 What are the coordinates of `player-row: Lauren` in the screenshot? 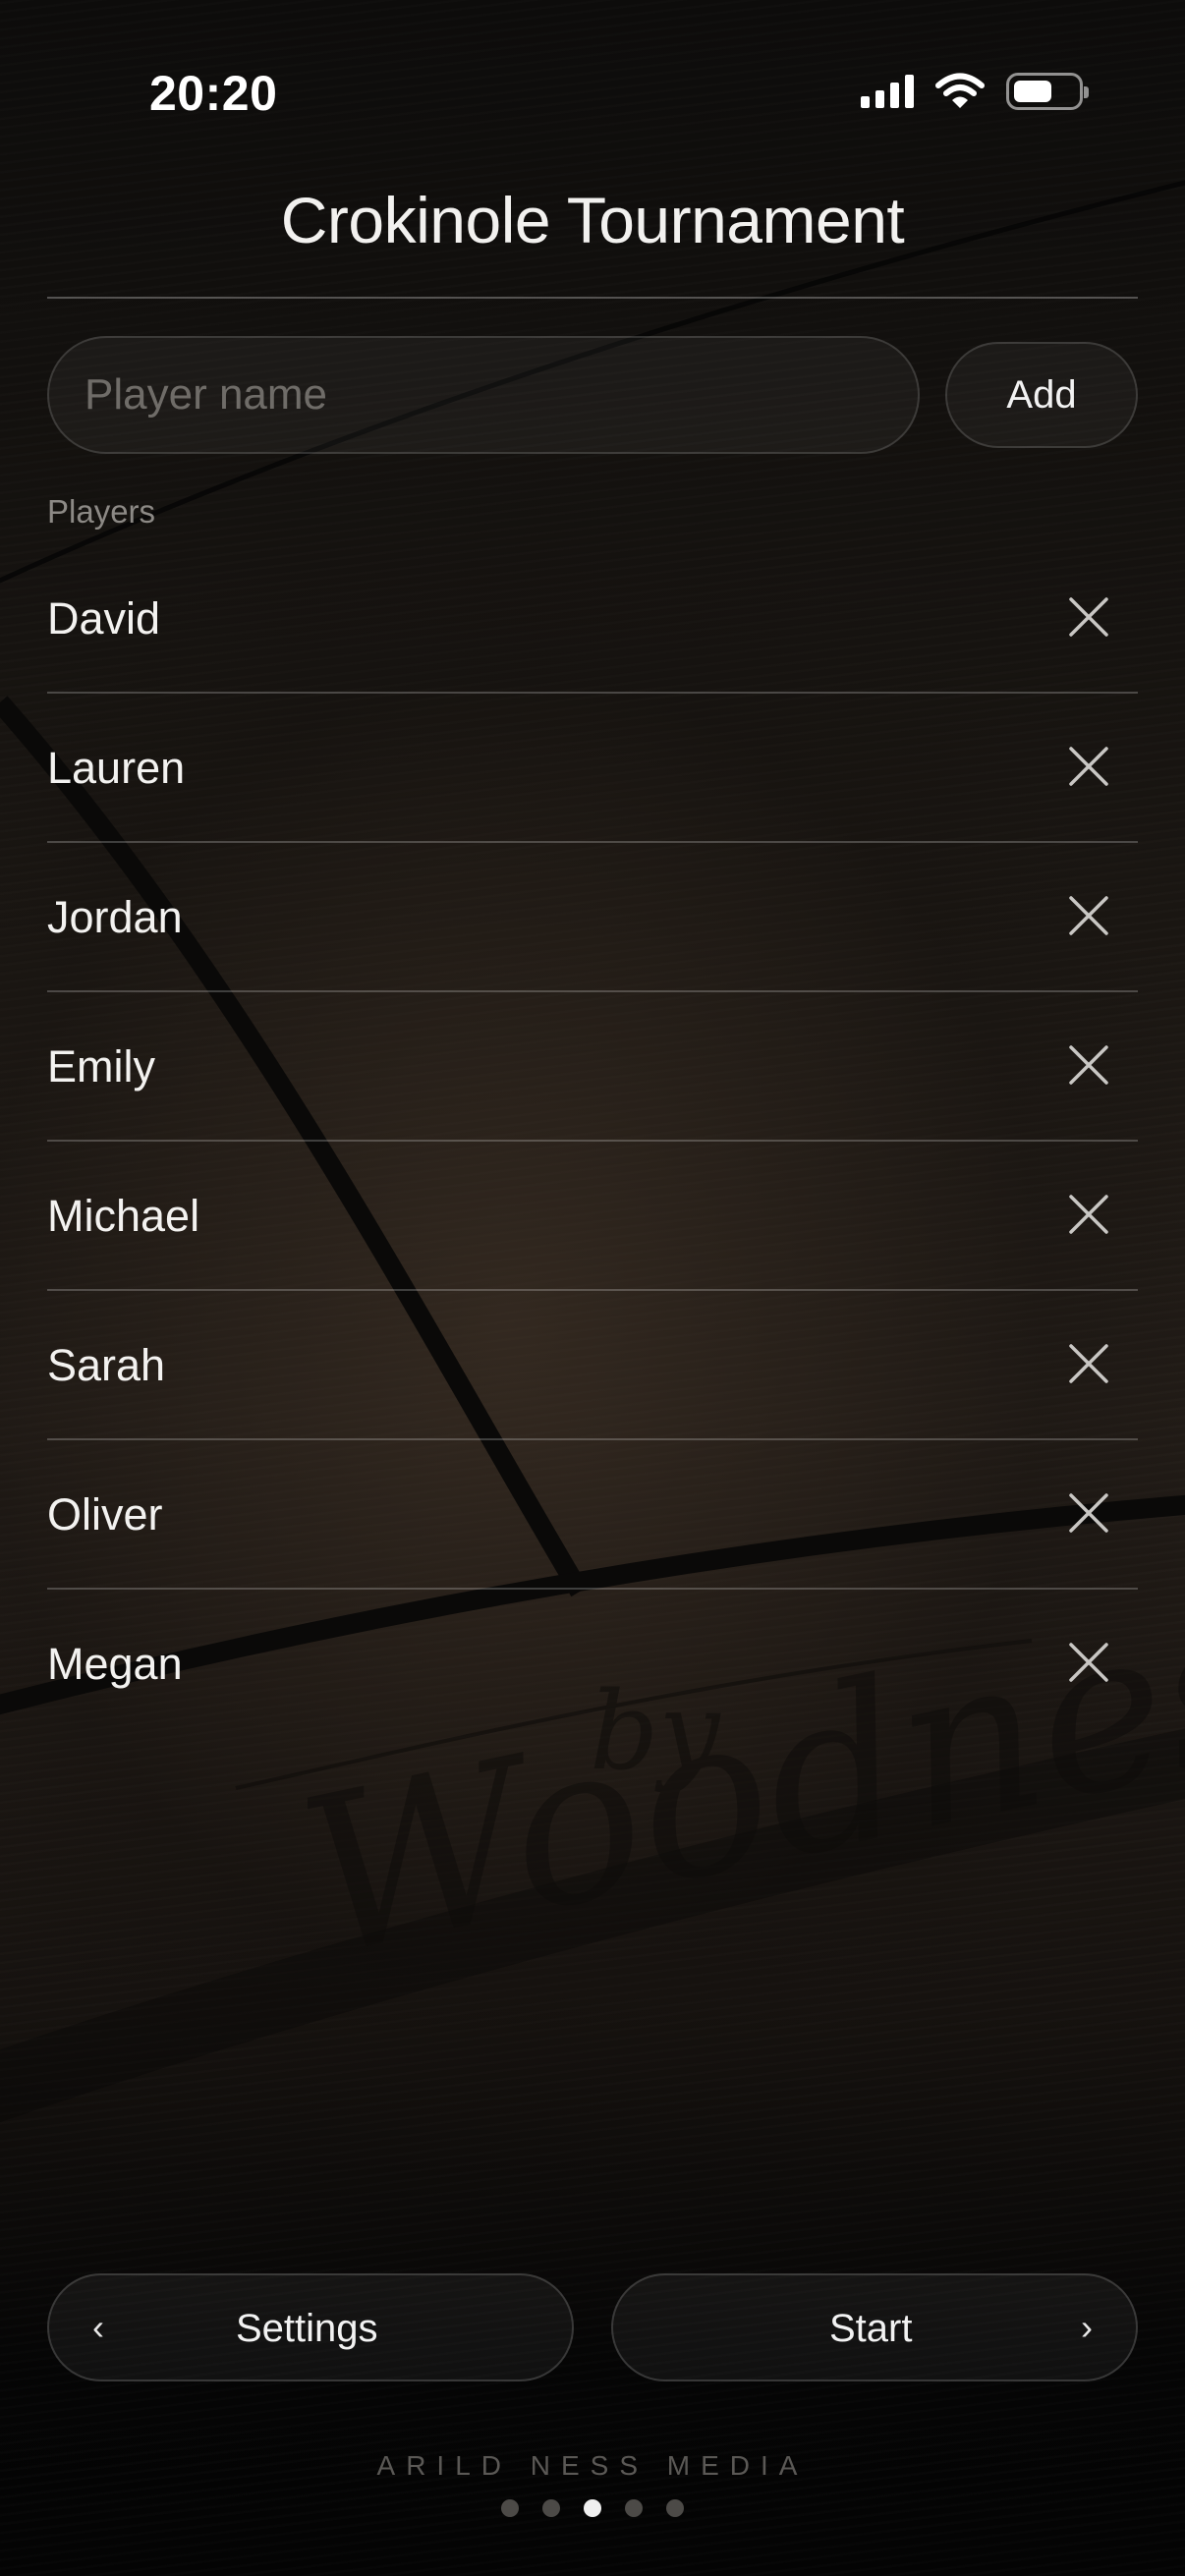 It's located at (592, 768).